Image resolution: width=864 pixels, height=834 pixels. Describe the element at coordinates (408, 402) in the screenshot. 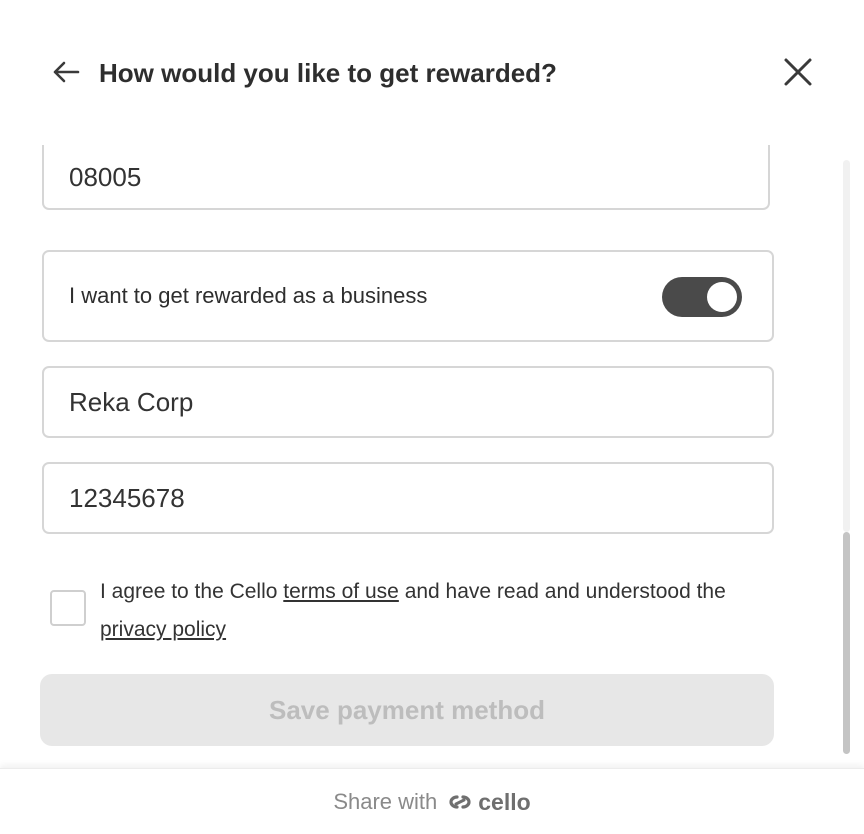

I see `company-name-field: Reka Corp` at that location.